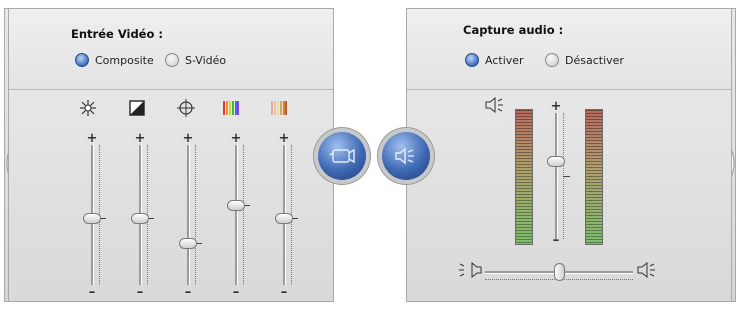 This screenshot has height=310, width=740. Describe the element at coordinates (117, 34) in the screenshot. I see `video-input-title: Entrée Vidéo :` at that location.